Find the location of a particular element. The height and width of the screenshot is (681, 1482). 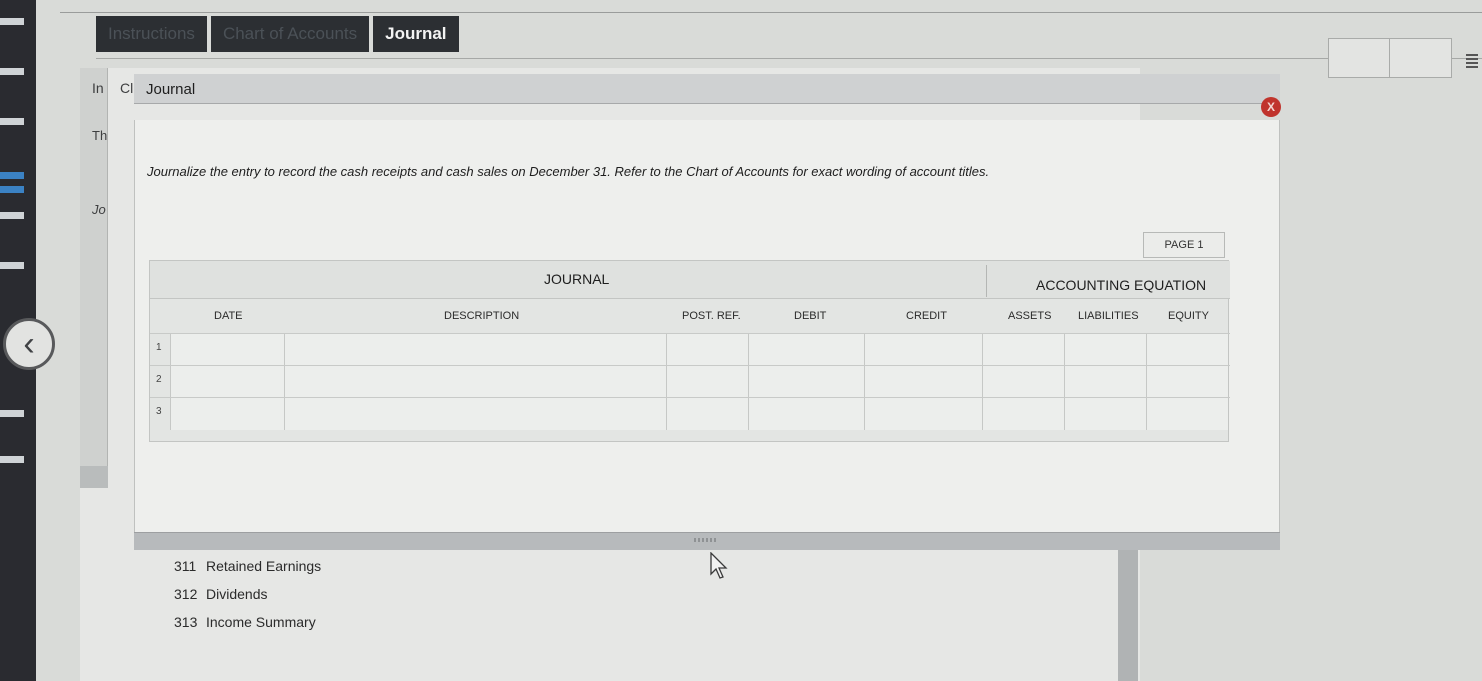

background-tab-fragment: In is located at coordinates (98, 88).